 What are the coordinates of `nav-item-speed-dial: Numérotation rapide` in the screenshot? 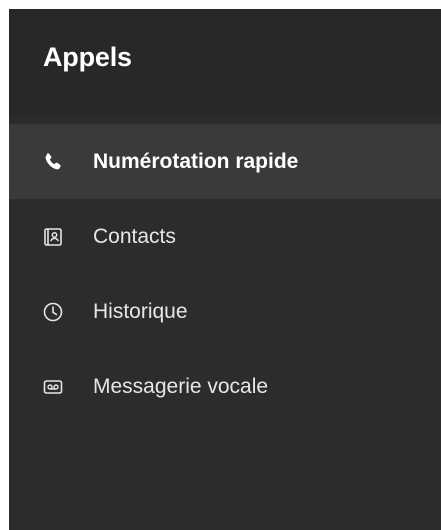 It's located at (225, 161).